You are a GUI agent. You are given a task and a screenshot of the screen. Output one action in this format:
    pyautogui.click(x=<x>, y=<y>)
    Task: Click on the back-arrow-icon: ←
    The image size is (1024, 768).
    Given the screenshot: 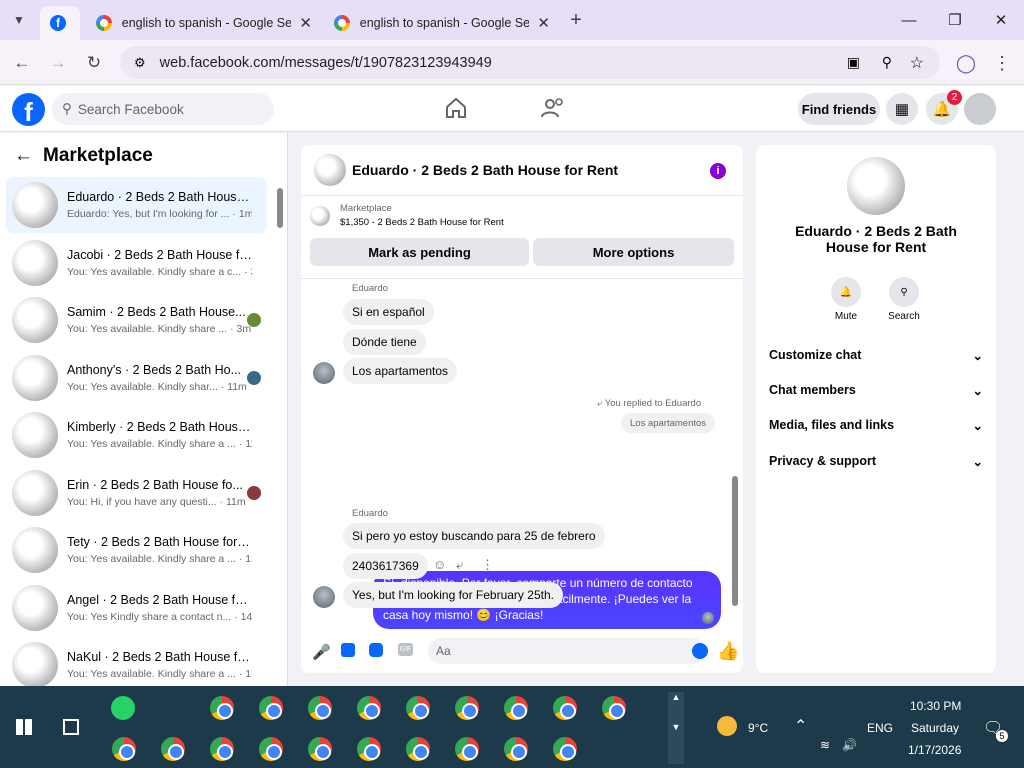 What is the action you would take?
    pyautogui.click(x=23, y=156)
    